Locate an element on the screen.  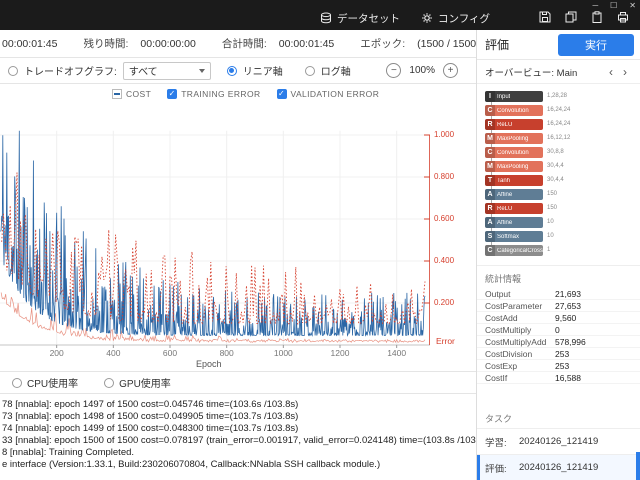
training-error-checkbox is located at coordinates (172, 94).